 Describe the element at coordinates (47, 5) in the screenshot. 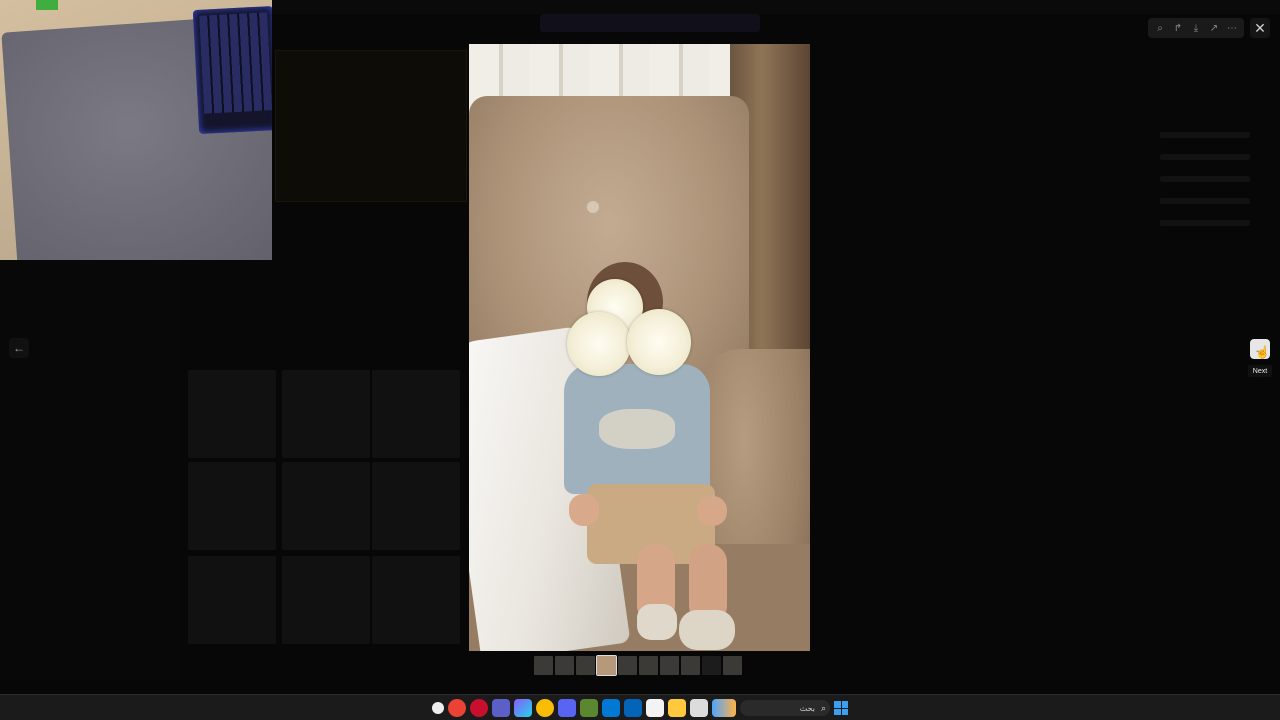

I see `webcam-green-object` at that location.